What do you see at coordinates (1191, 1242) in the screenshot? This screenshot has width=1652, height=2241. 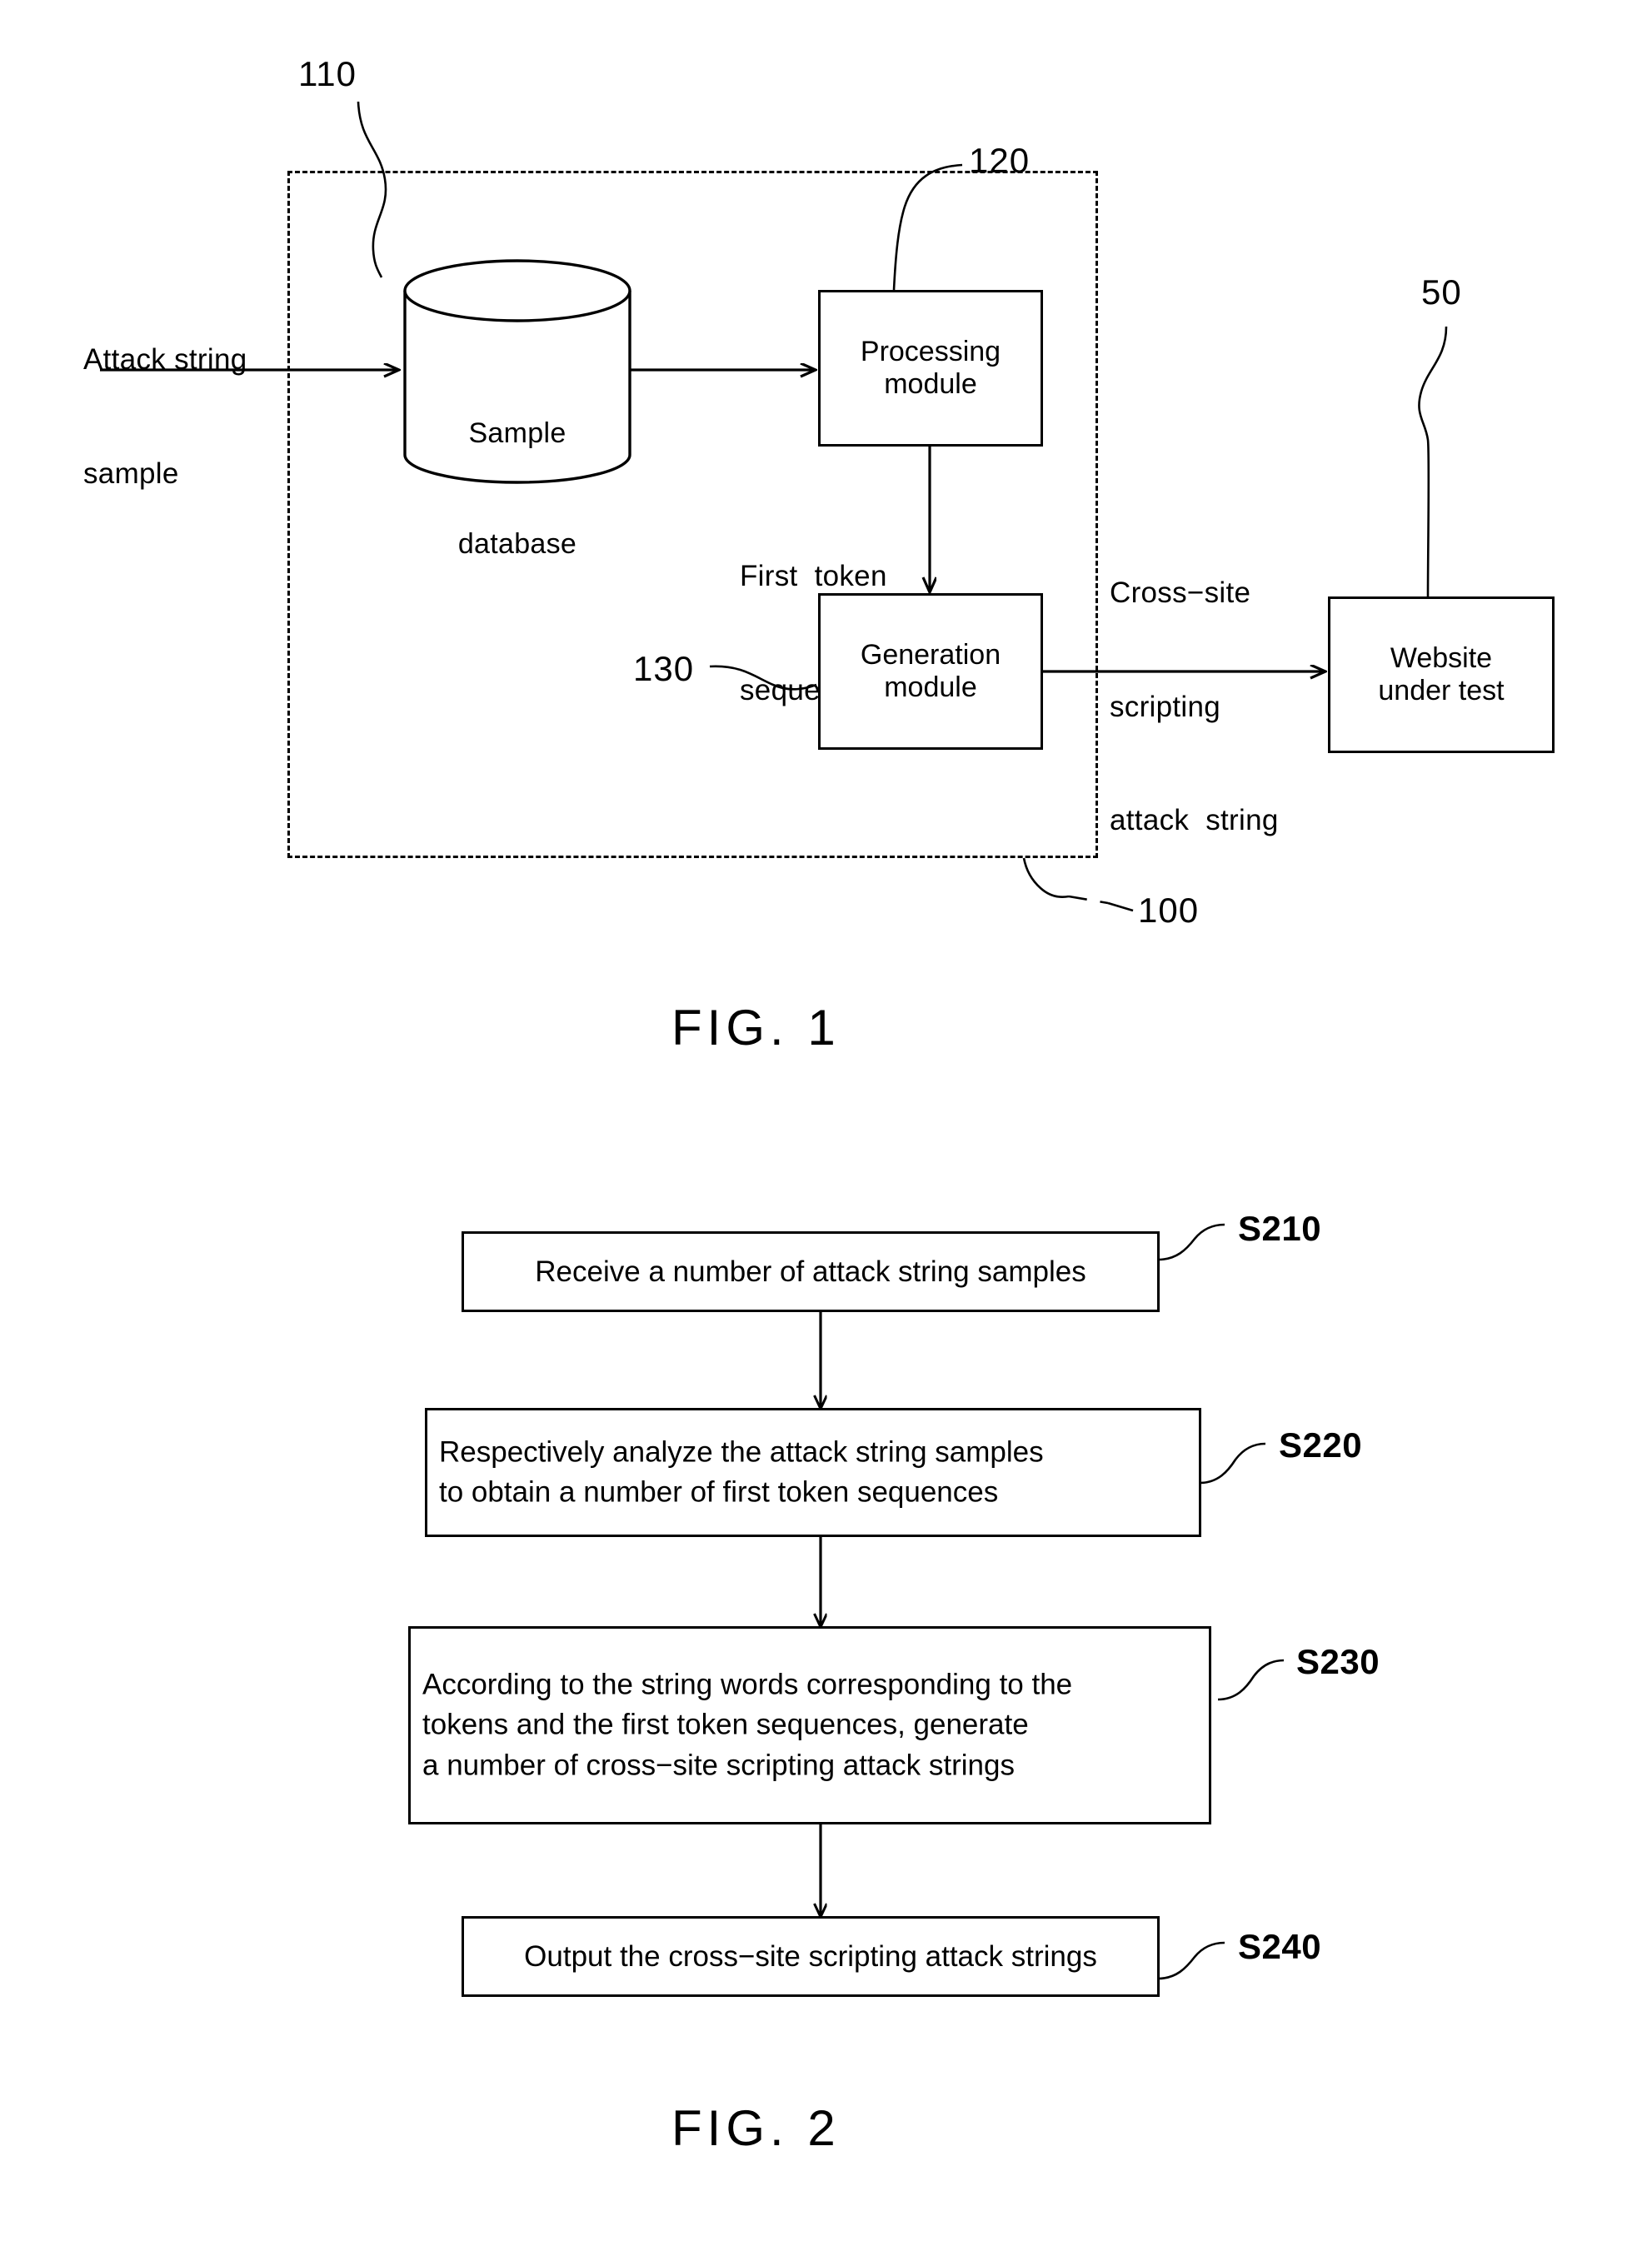 I see `leader-s210` at bounding box center [1191, 1242].